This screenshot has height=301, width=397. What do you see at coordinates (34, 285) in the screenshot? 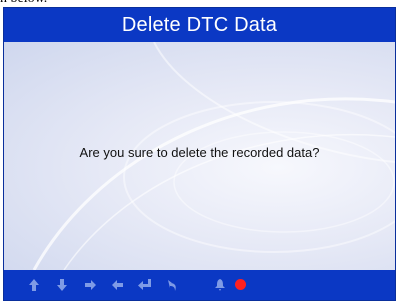
I see `up-arrow-icon` at bounding box center [34, 285].